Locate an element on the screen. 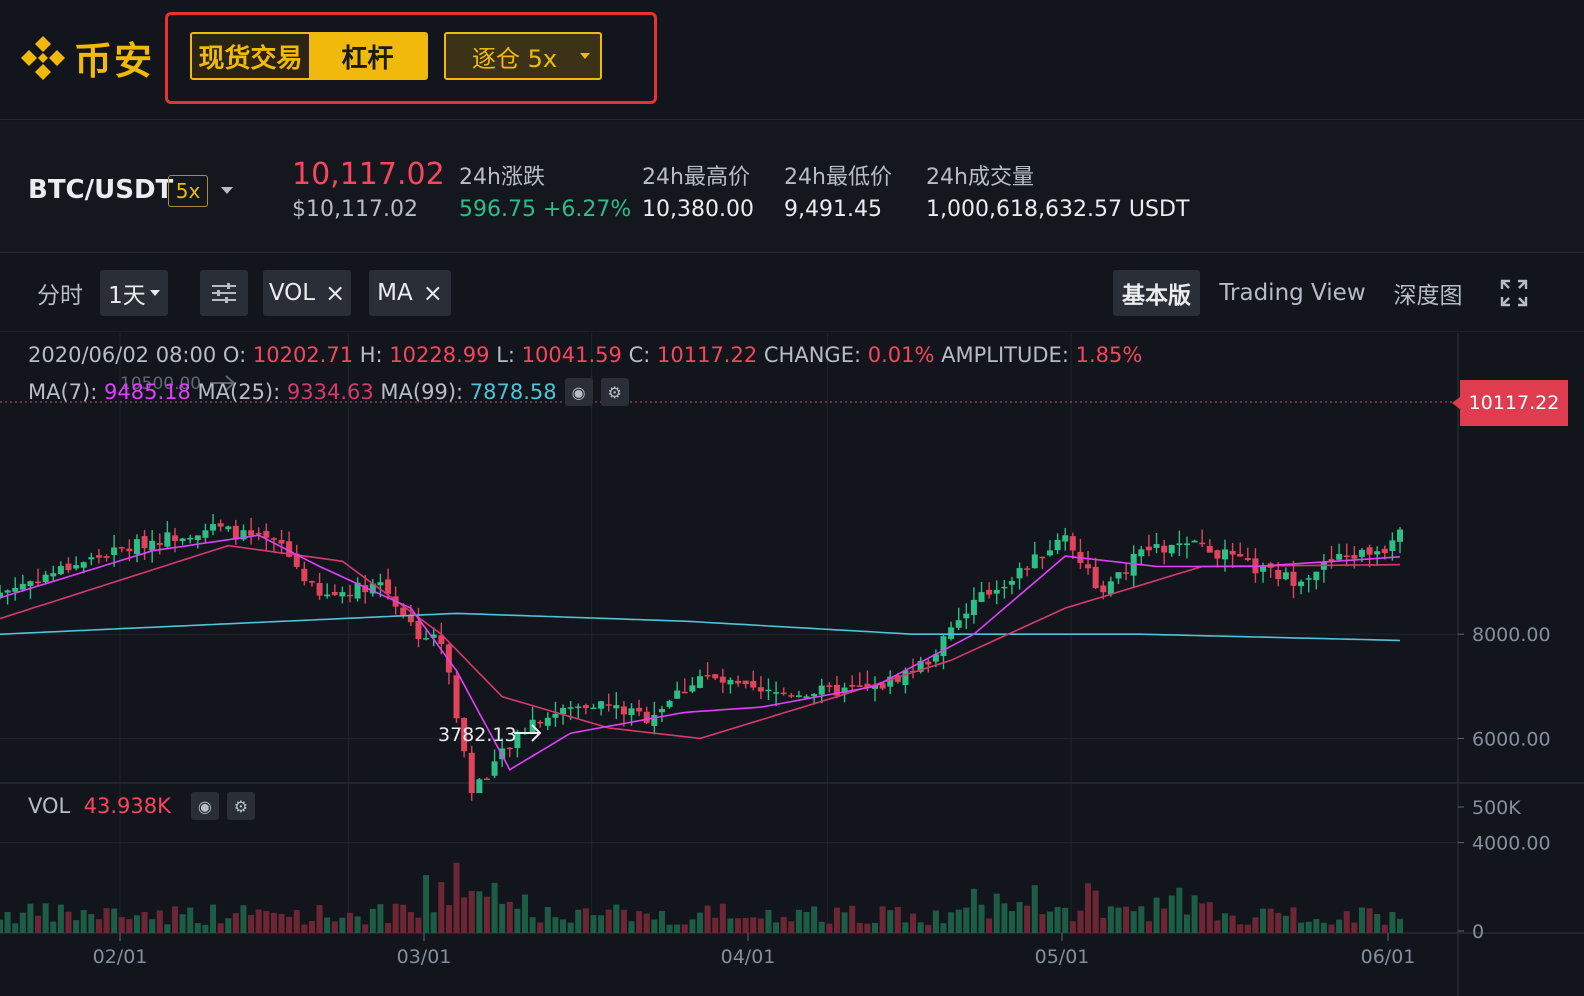  legend-h-value: 10228.99 is located at coordinates (439, 355).